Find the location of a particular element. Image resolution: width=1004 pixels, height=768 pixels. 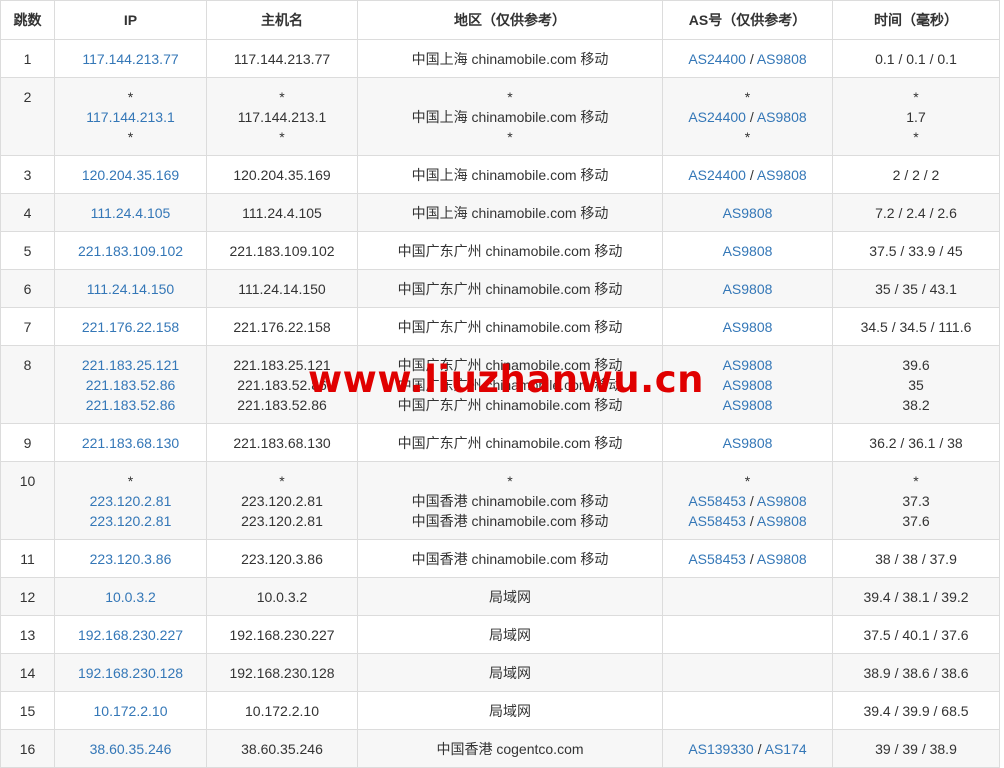

ip-address-link: 221.183.109.102 is located at coordinates (130, 251).